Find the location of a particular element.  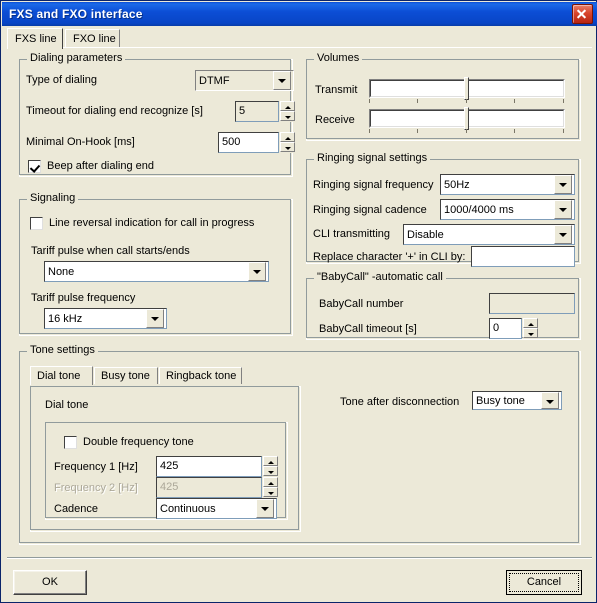

frequency2-input: 425 is located at coordinates (209, 487).